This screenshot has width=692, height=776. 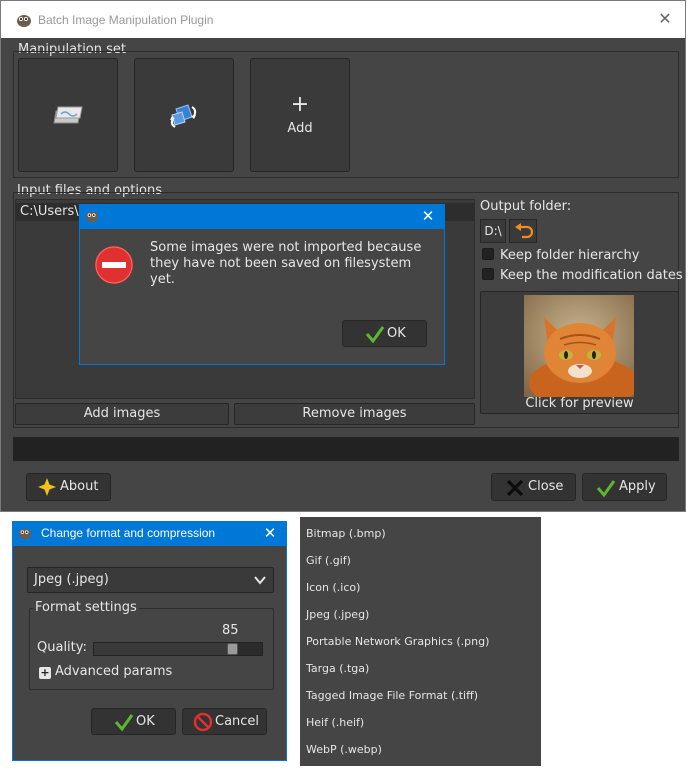 I want to click on preview-button: Click for preview, so click(x=579, y=352).